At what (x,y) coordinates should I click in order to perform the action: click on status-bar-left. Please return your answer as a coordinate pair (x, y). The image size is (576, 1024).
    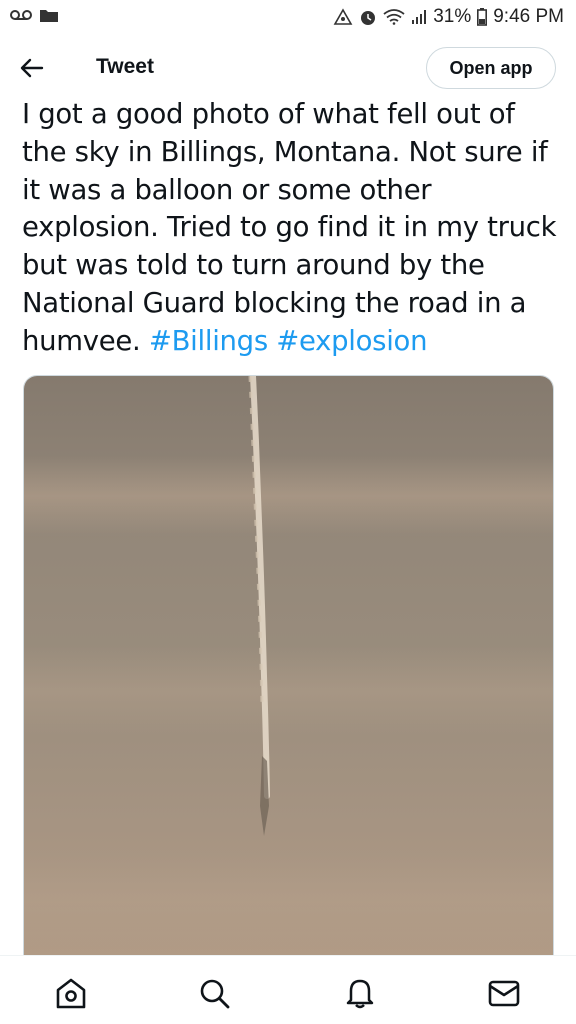
    Looking at the image, I should click on (34, 15).